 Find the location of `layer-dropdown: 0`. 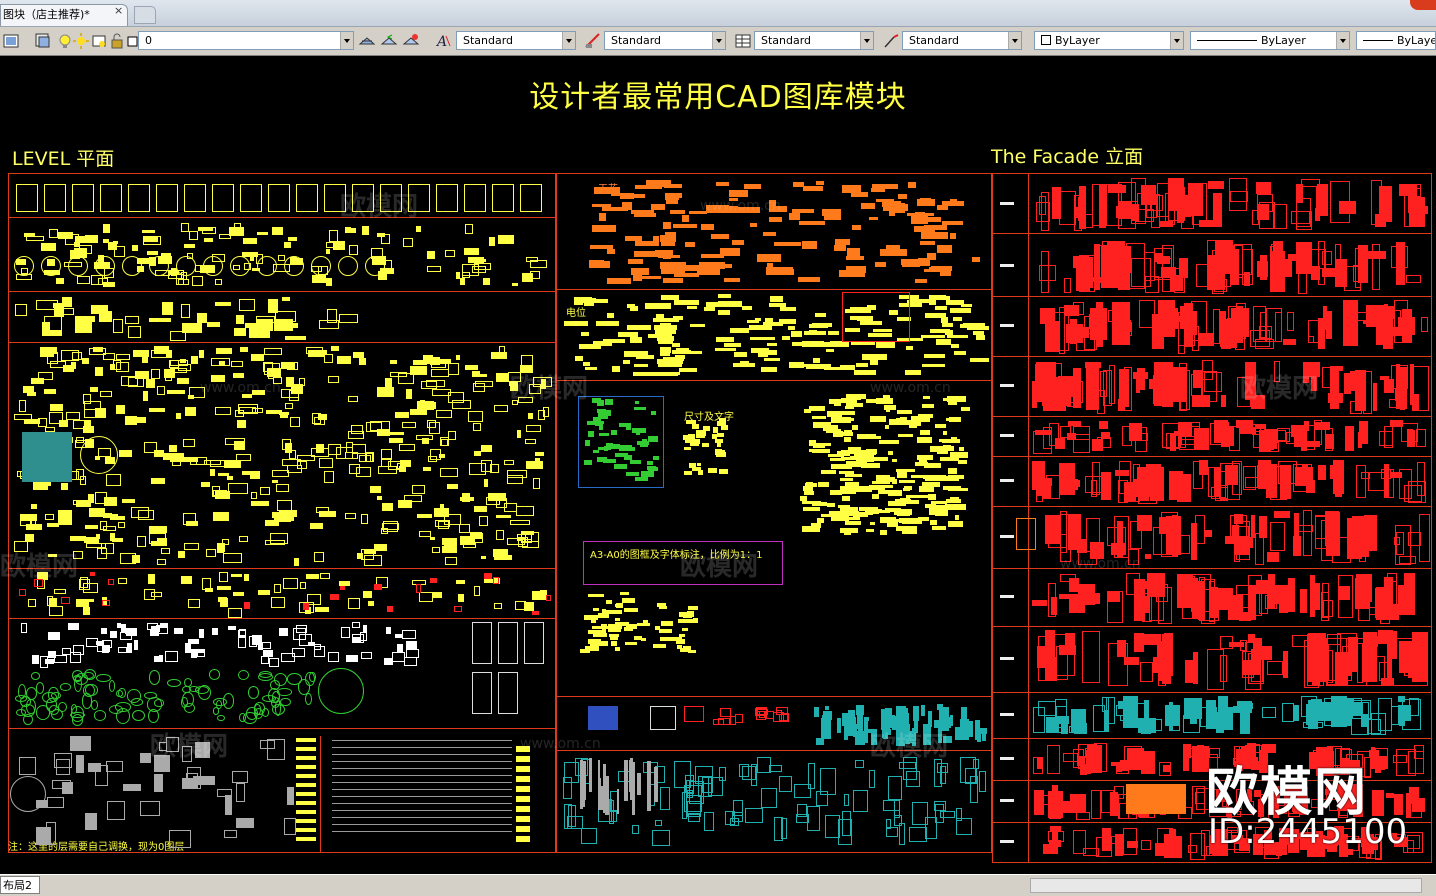

layer-dropdown: 0 is located at coordinates (246, 40).